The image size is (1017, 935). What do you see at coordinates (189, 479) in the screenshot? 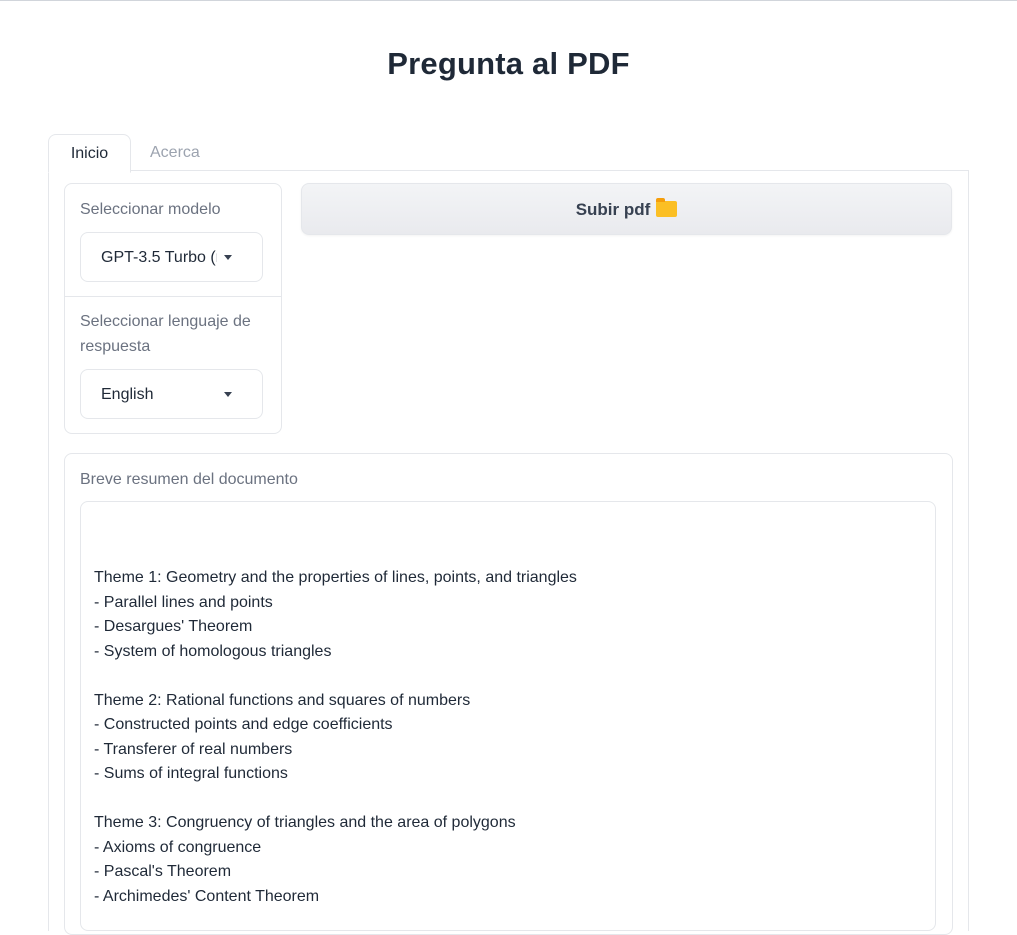
I see `summary-label: Breve resumen del documento` at bounding box center [189, 479].